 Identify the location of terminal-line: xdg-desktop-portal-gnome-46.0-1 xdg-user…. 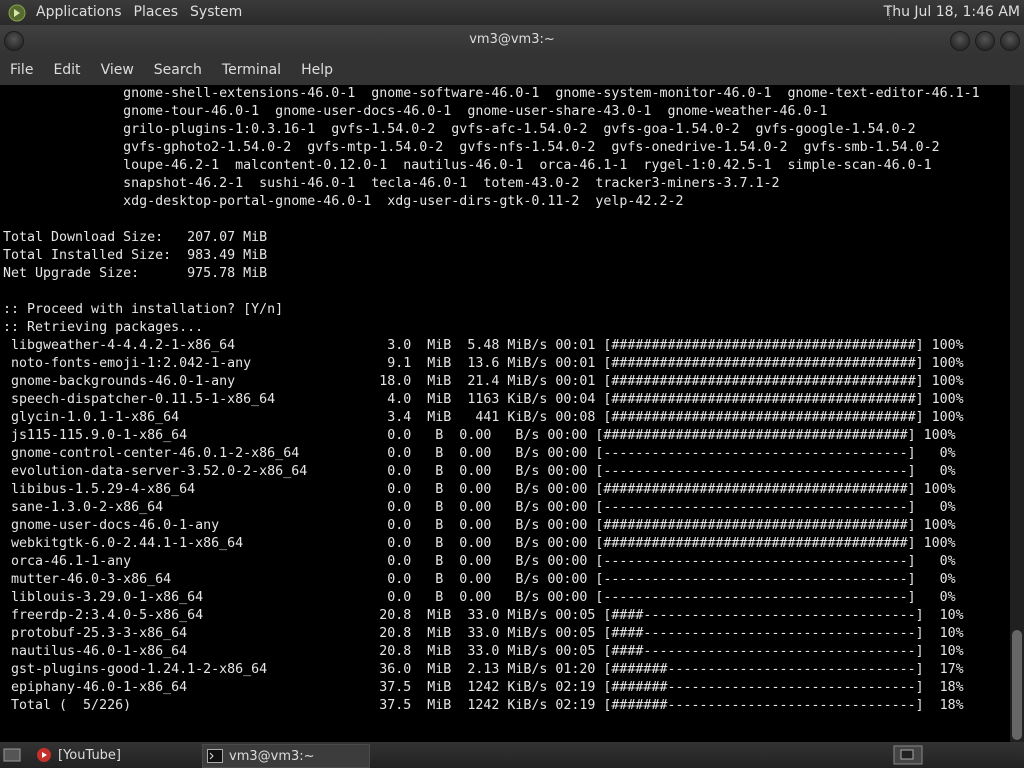
(343, 201).